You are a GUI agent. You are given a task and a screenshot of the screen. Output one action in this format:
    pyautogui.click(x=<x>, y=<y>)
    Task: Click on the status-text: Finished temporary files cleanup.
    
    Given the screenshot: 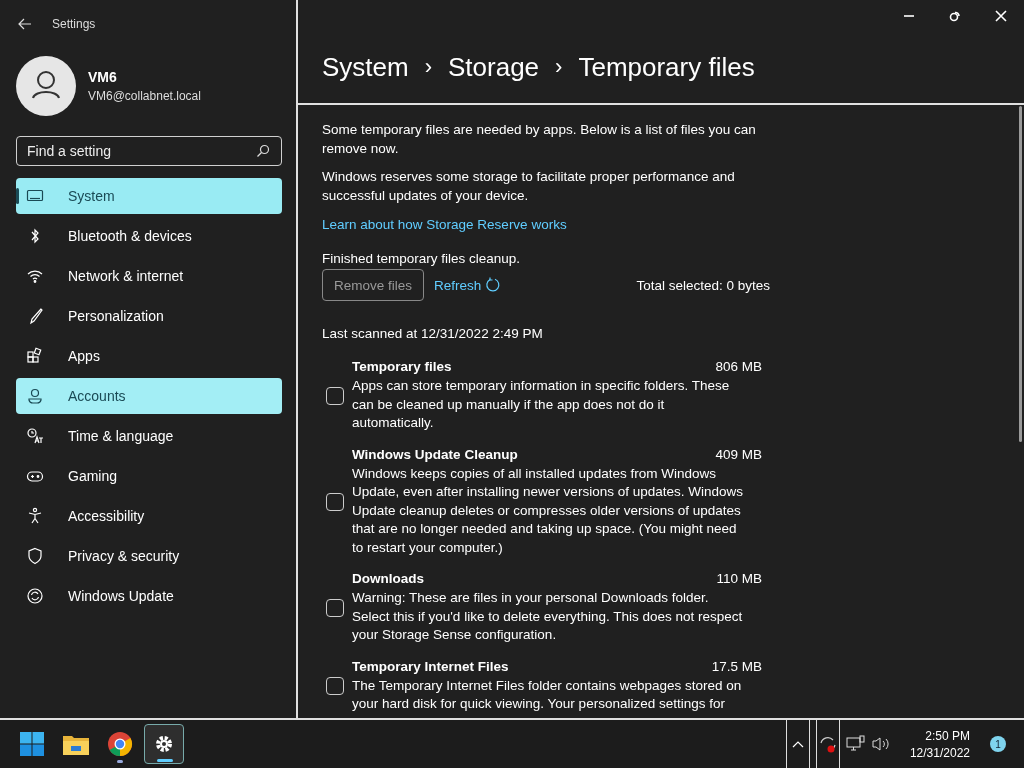 What is the action you would take?
    pyautogui.click(x=422, y=259)
    